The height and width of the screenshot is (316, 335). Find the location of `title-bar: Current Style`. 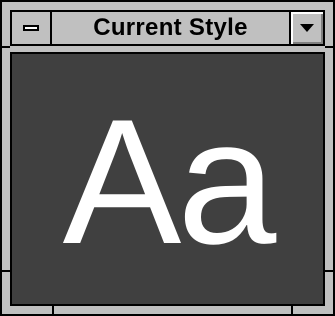

title-bar: Current Style is located at coordinates (167, 28).